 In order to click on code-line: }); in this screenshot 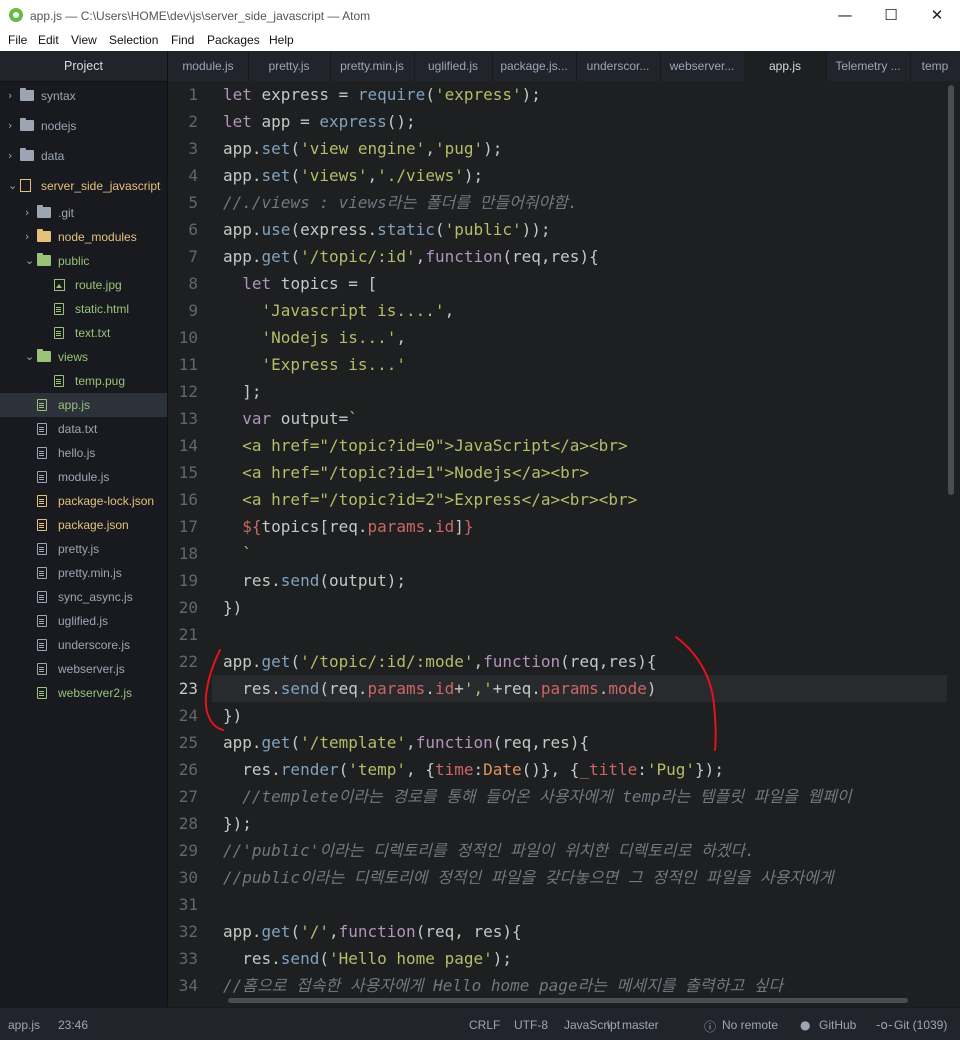, I will do `click(237, 823)`.